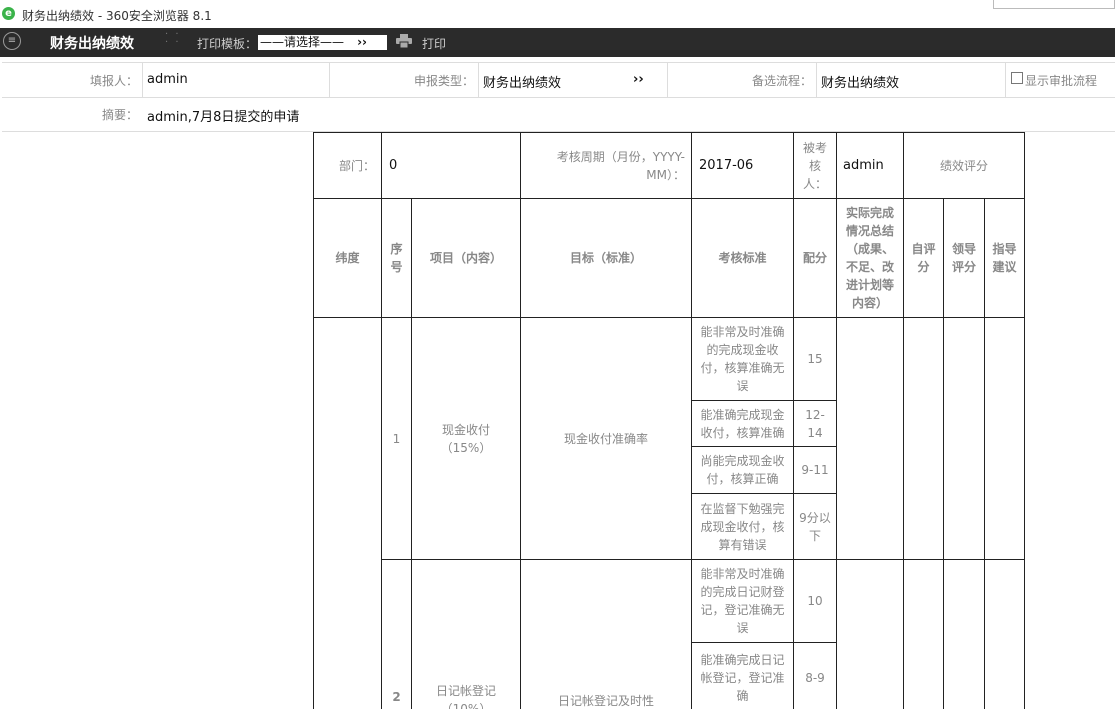  Describe the element at coordinates (815, 424) in the screenshot. I see `points-cell: 12-14` at that location.